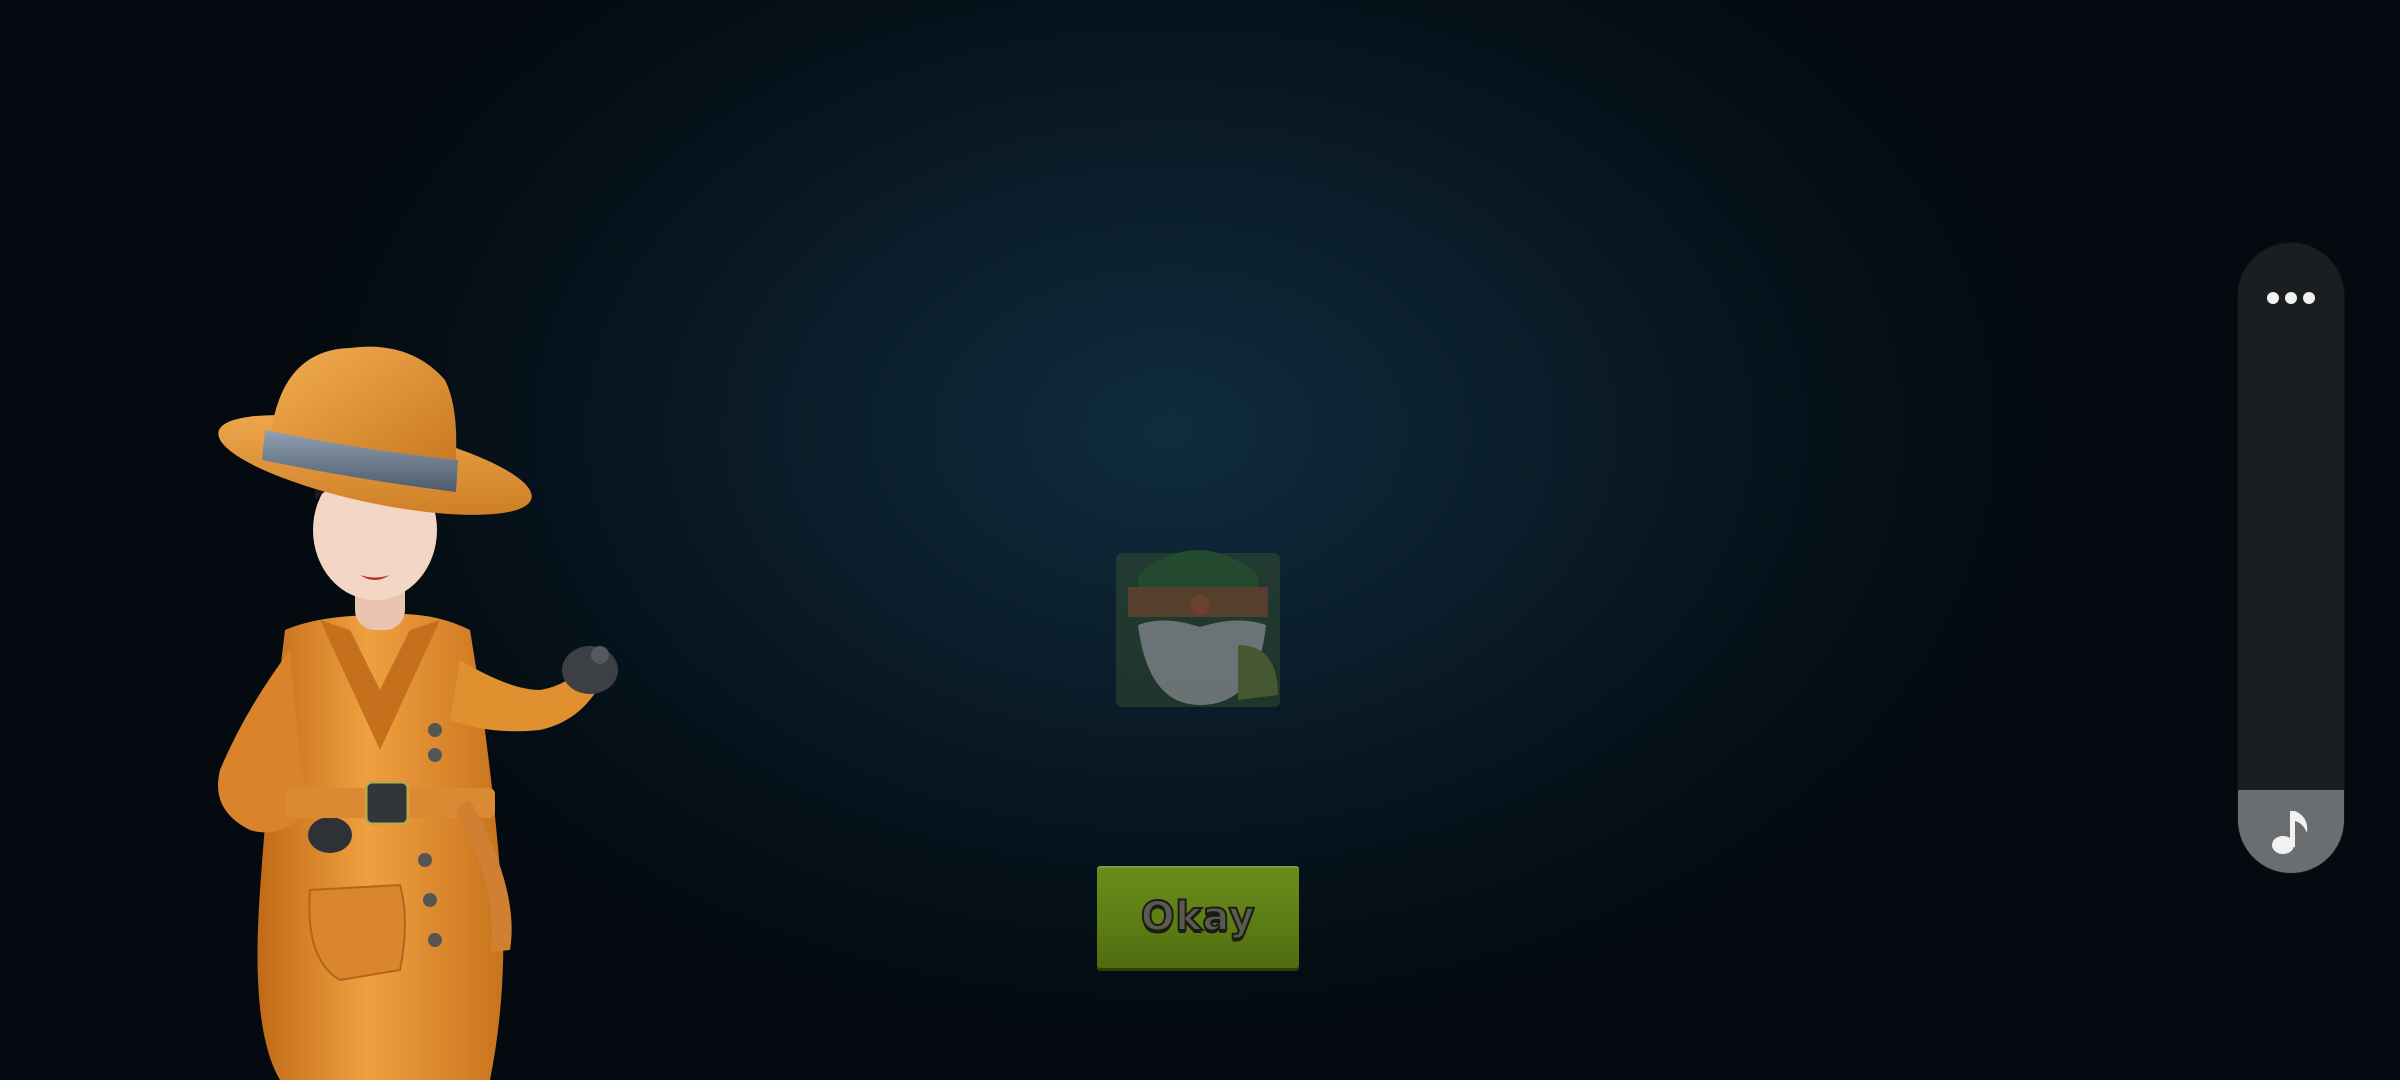 This screenshot has height=1080, width=2400. Describe the element at coordinates (1198, 628) in the screenshot. I see `character-portrait` at that location.